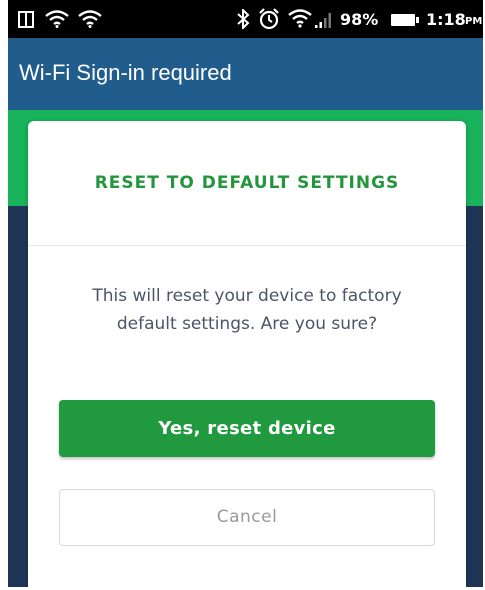 This screenshot has width=485, height=590. What do you see at coordinates (247, 245) in the screenshot?
I see `dialog-divider` at bounding box center [247, 245].